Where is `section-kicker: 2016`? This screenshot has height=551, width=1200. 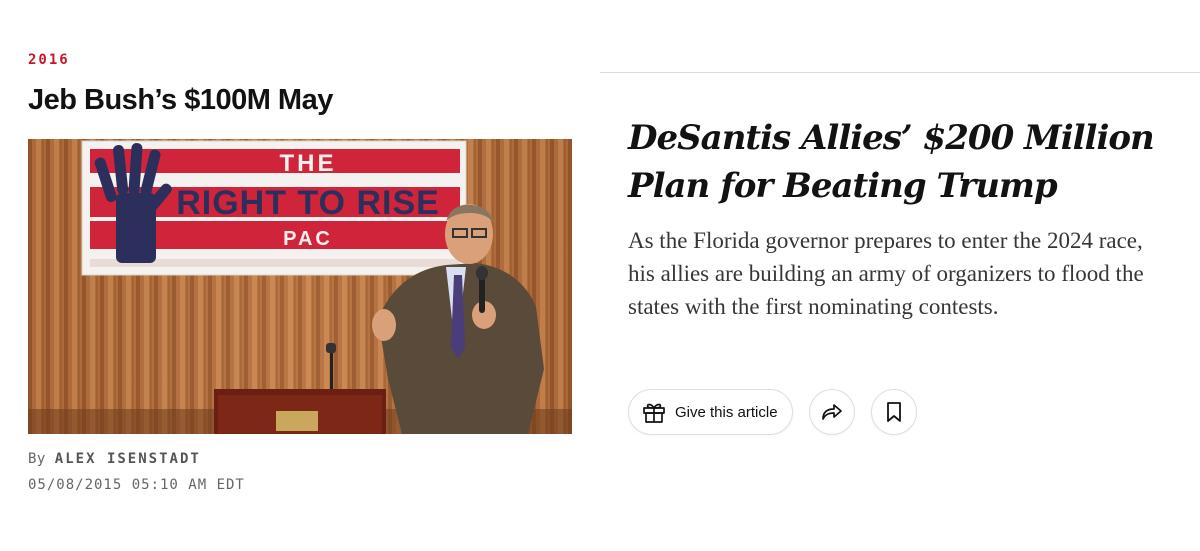
section-kicker: 2016 is located at coordinates (49, 60).